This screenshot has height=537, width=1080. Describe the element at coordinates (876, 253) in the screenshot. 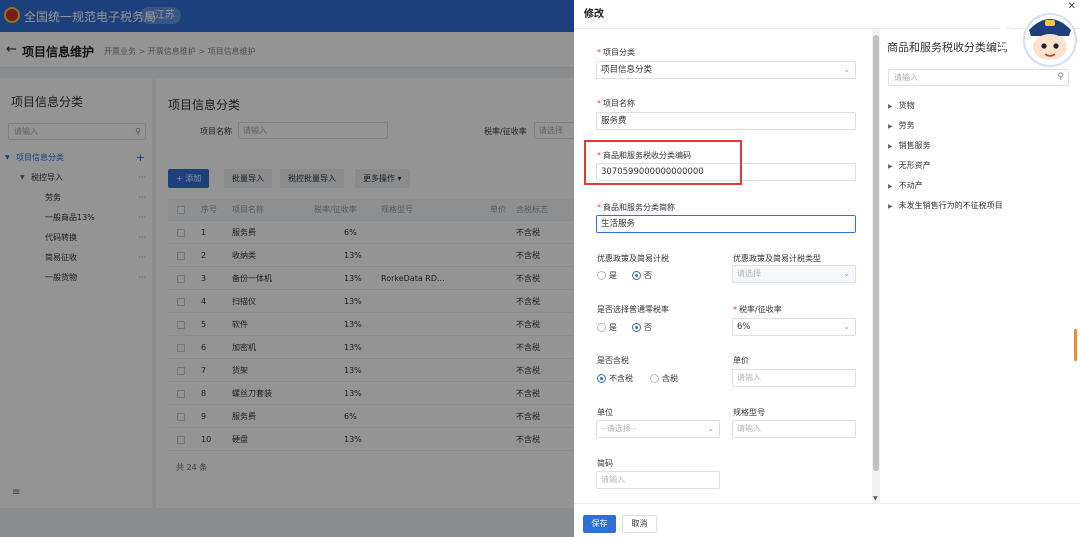

I see `scrollbar-thumb` at that location.